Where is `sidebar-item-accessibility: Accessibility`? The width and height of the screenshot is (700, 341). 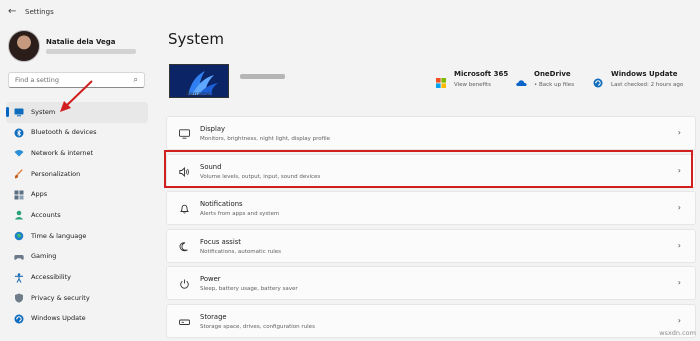 sidebar-item-accessibility: Accessibility is located at coordinates (77, 278).